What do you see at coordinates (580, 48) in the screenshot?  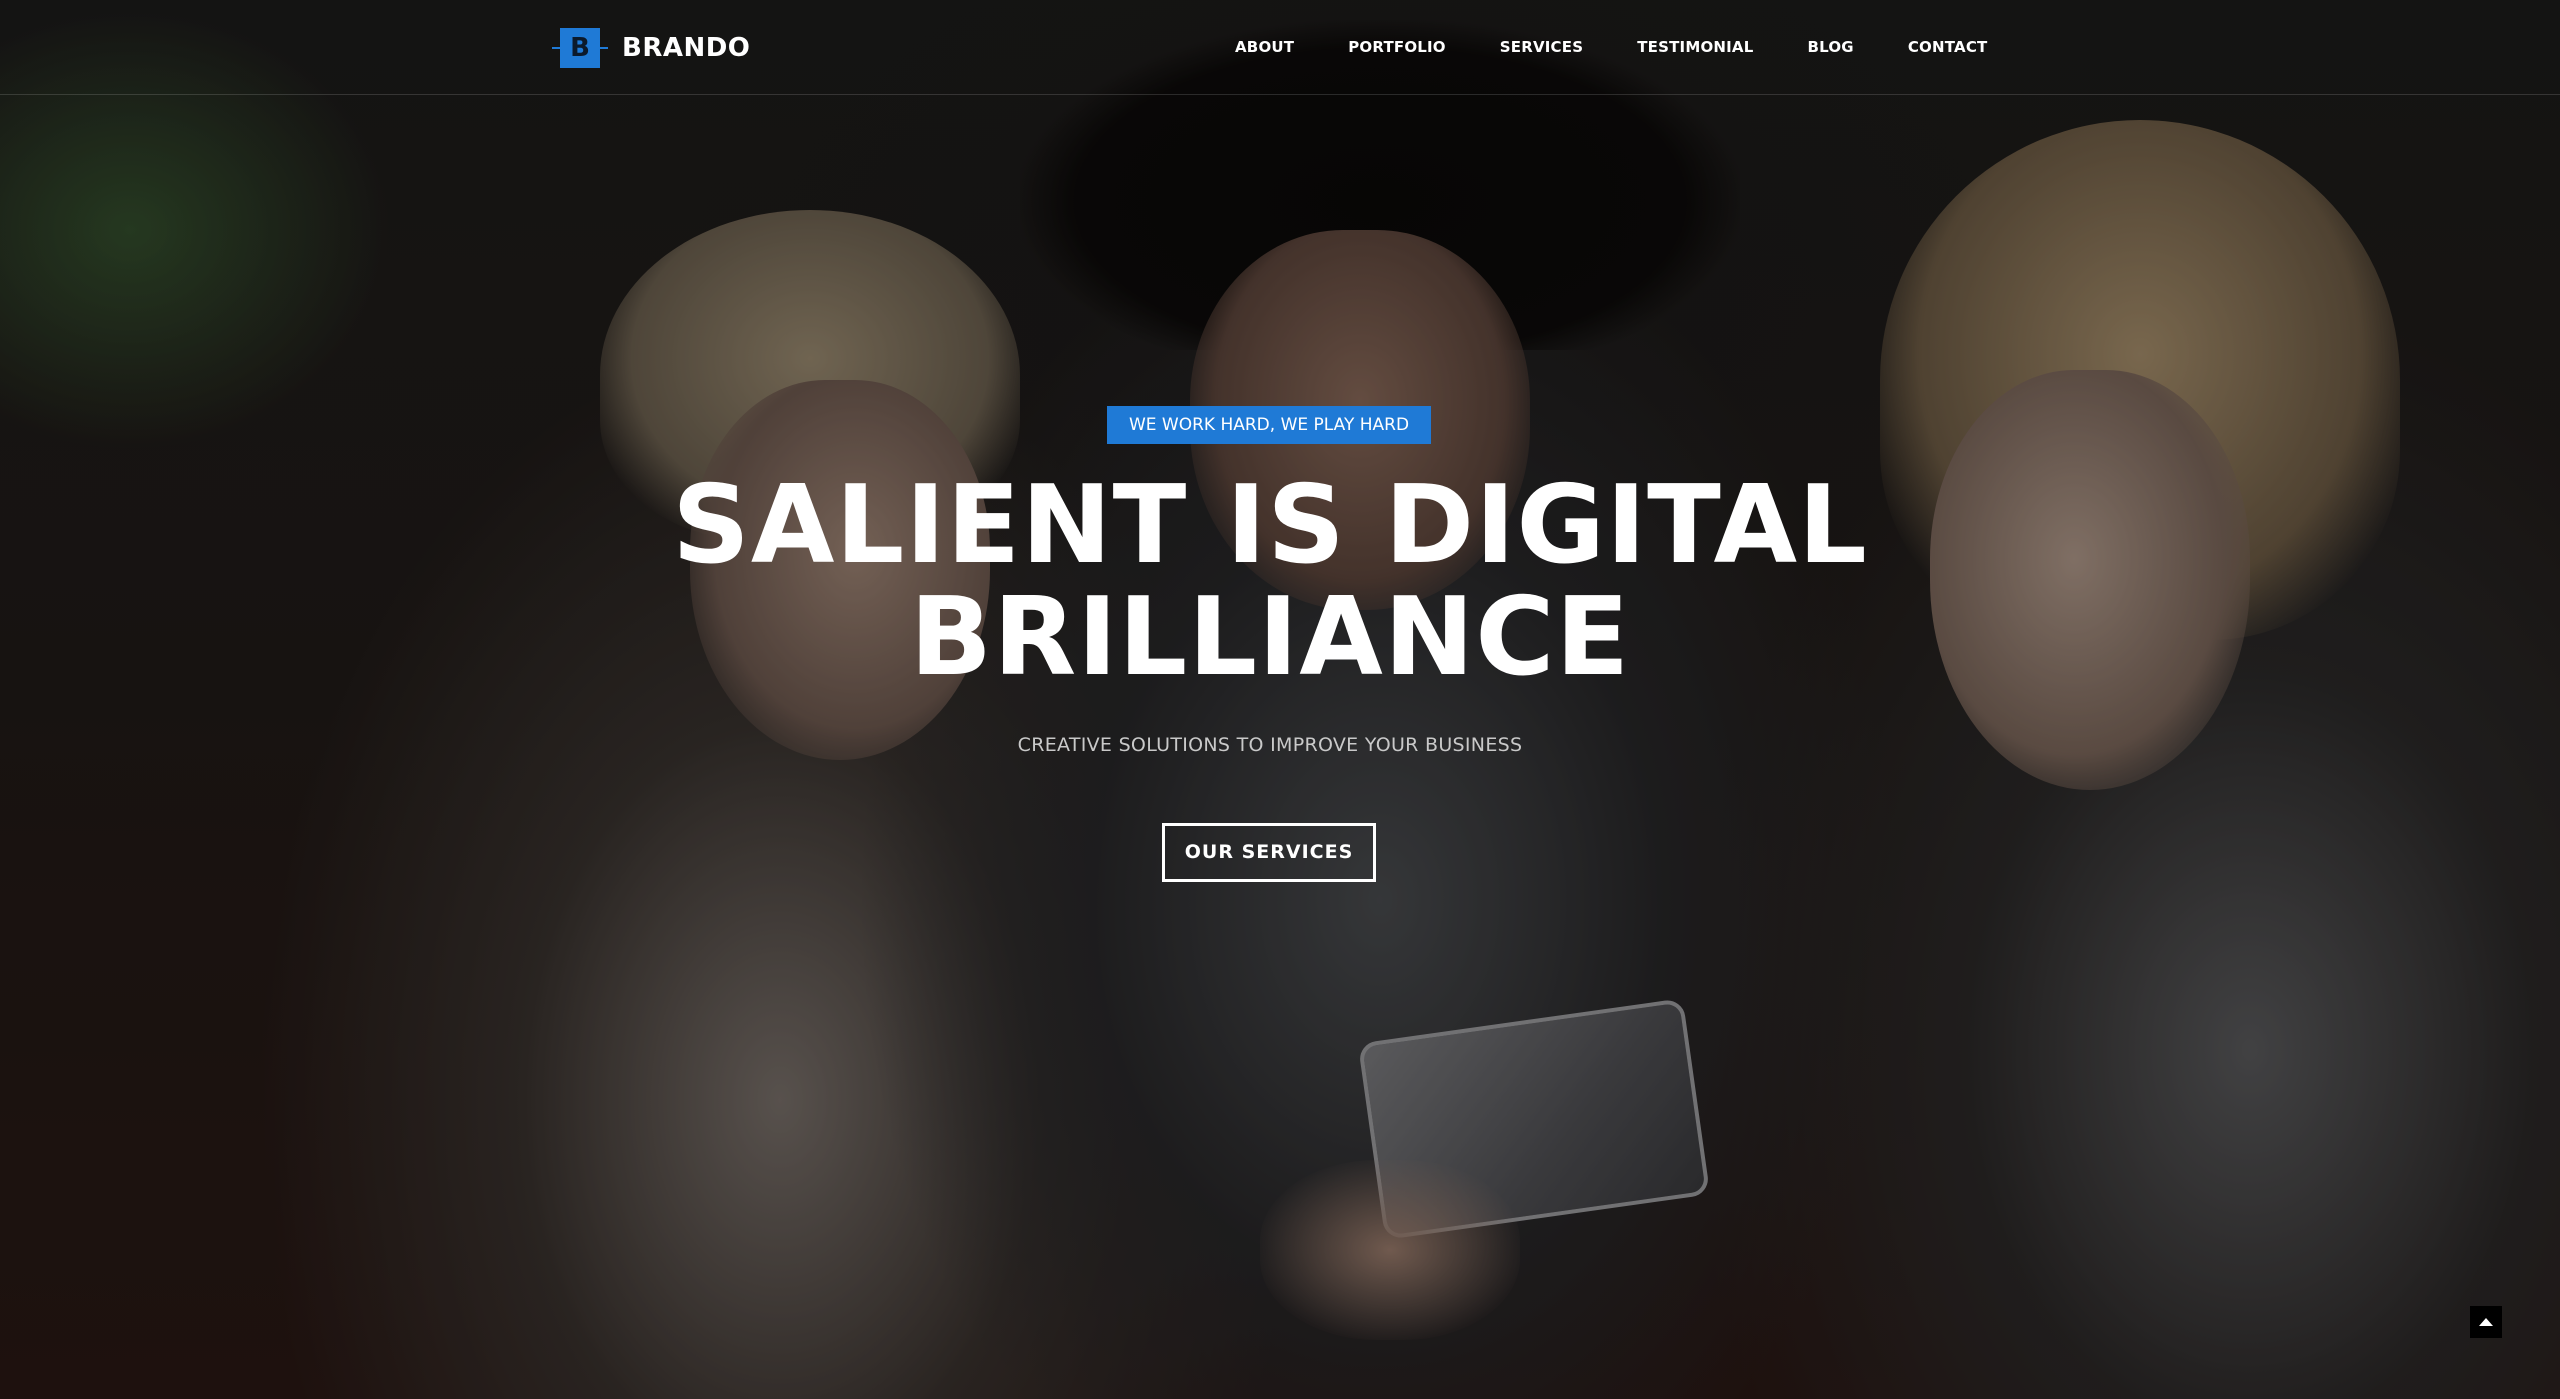 I see `logo-mark-icon: B` at bounding box center [580, 48].